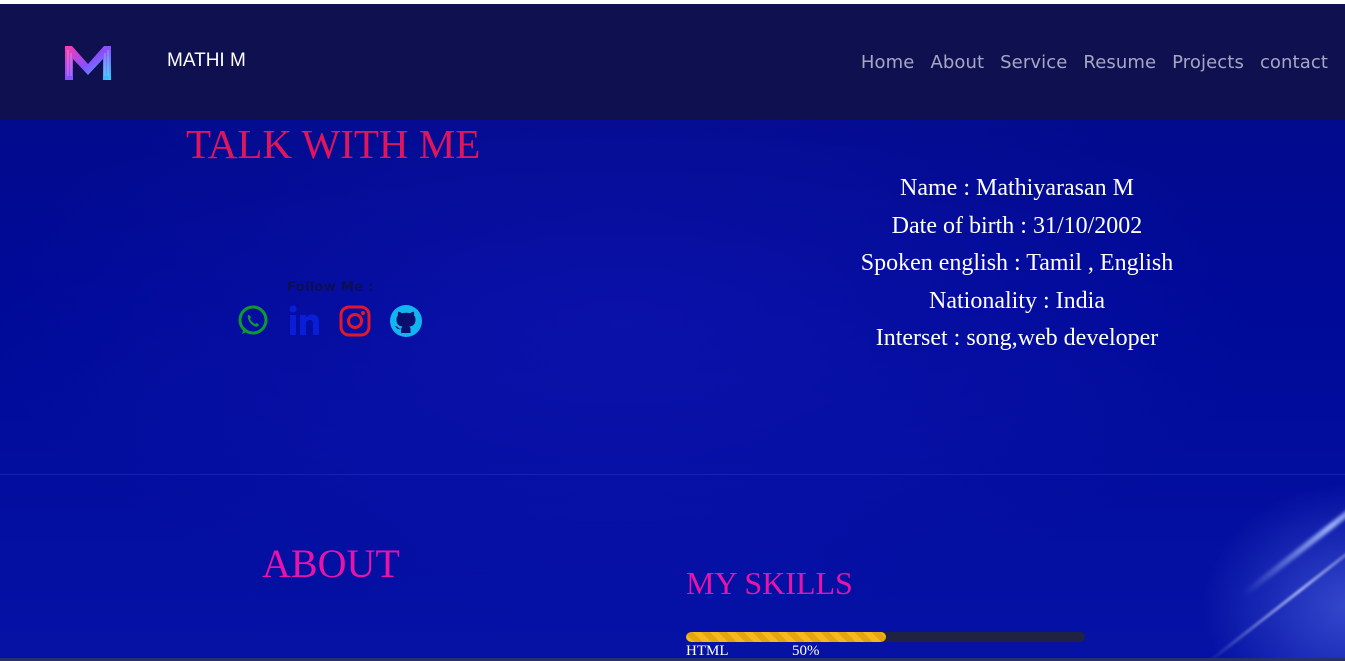  Describe the element at coordinates (769, 583) in the screenshot. I see `my-skills-title: MY SKILLS` at that location.